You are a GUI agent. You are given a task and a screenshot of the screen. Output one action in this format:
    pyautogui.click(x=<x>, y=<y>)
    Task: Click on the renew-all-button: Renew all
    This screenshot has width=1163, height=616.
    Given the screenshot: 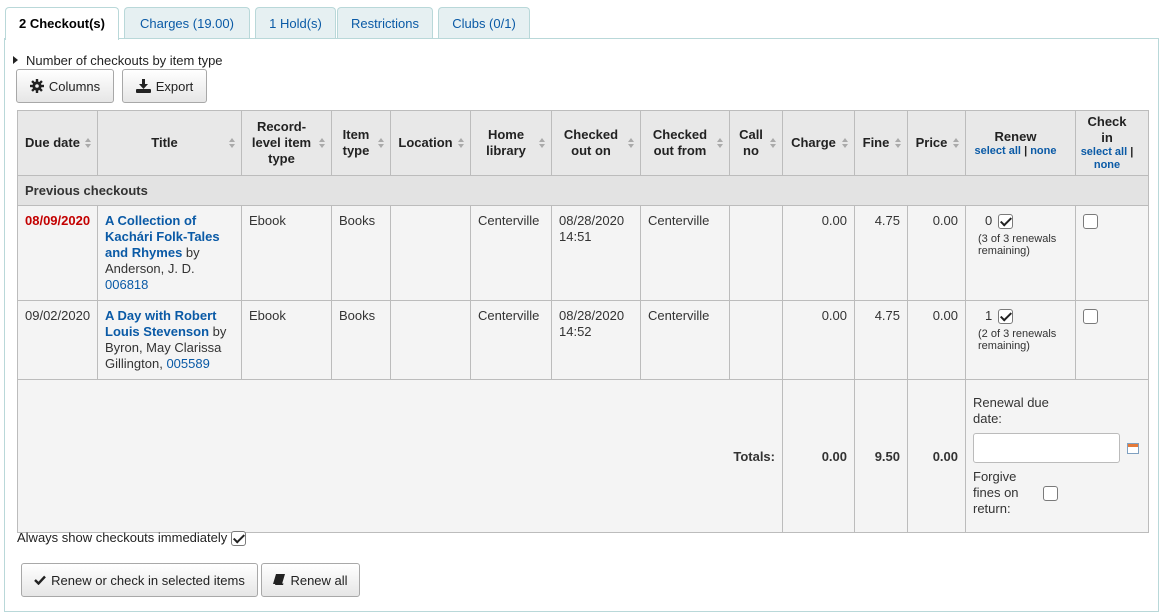 What is the action you would take?
    pyautogui.click(x=310, y=580)
    